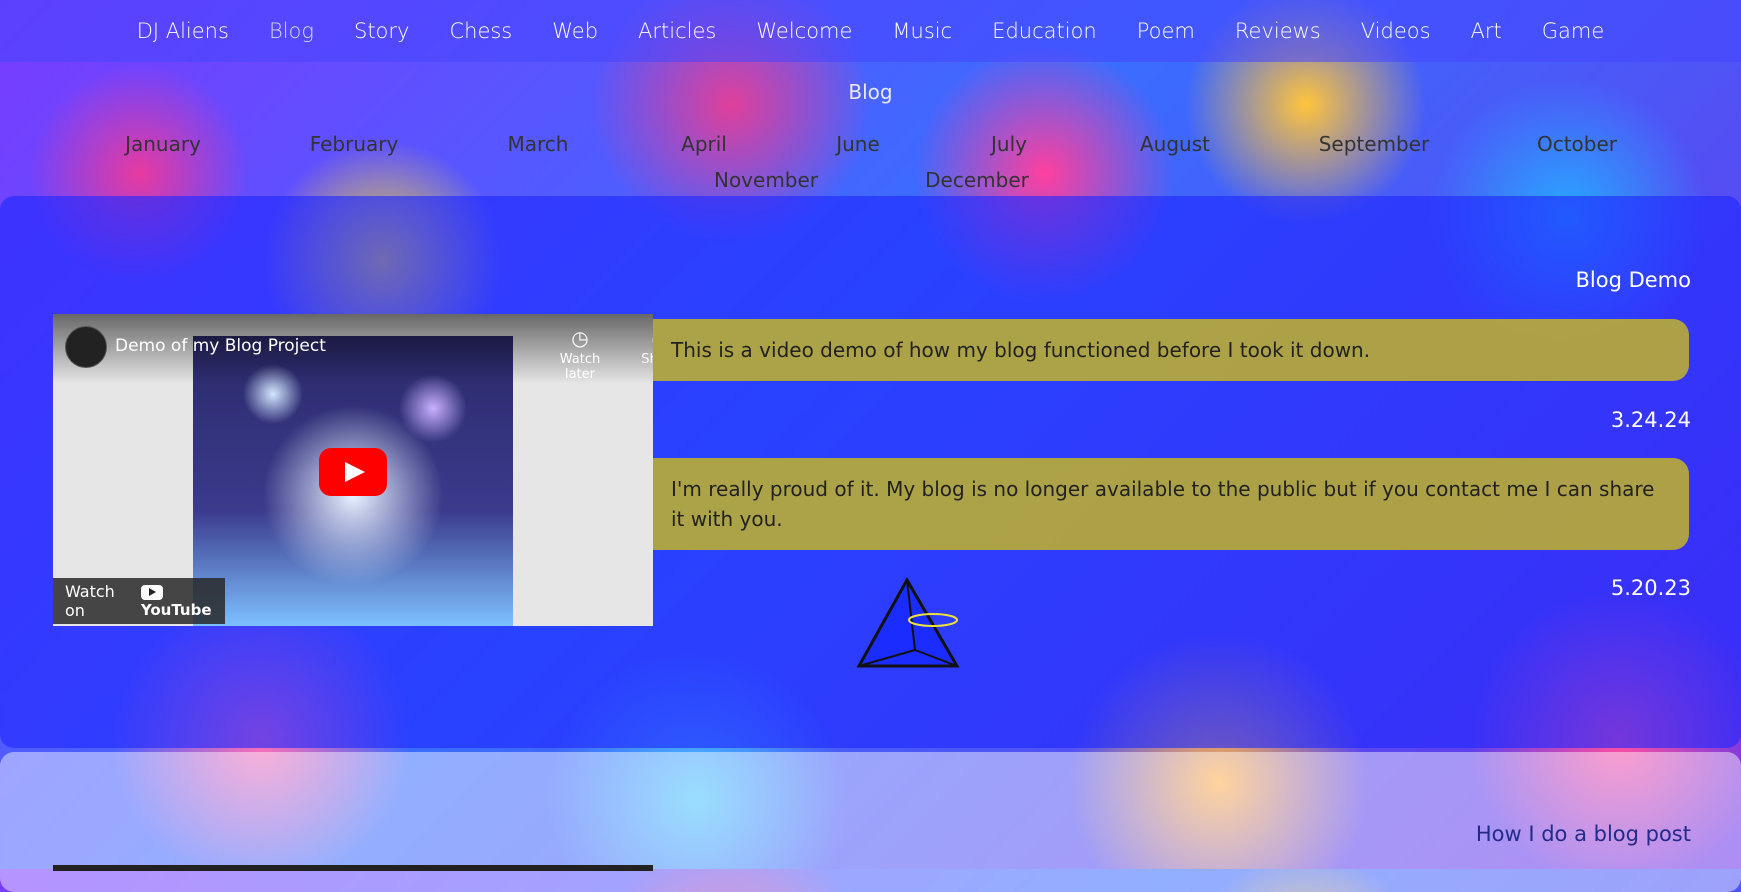 The width and height of the screenshot is (1741, 892). Describe the element at coordinates (1396, 31) in the screenshot. I see `nav-videos: Videos` at that location.